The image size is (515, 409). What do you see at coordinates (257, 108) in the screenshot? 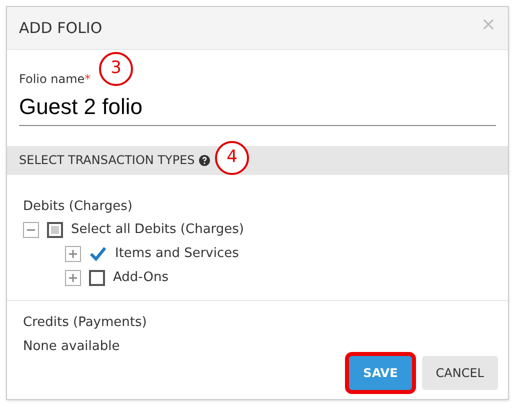
I see `folio-name-field: Guest 2 folio` at bounding box center [257, 108].